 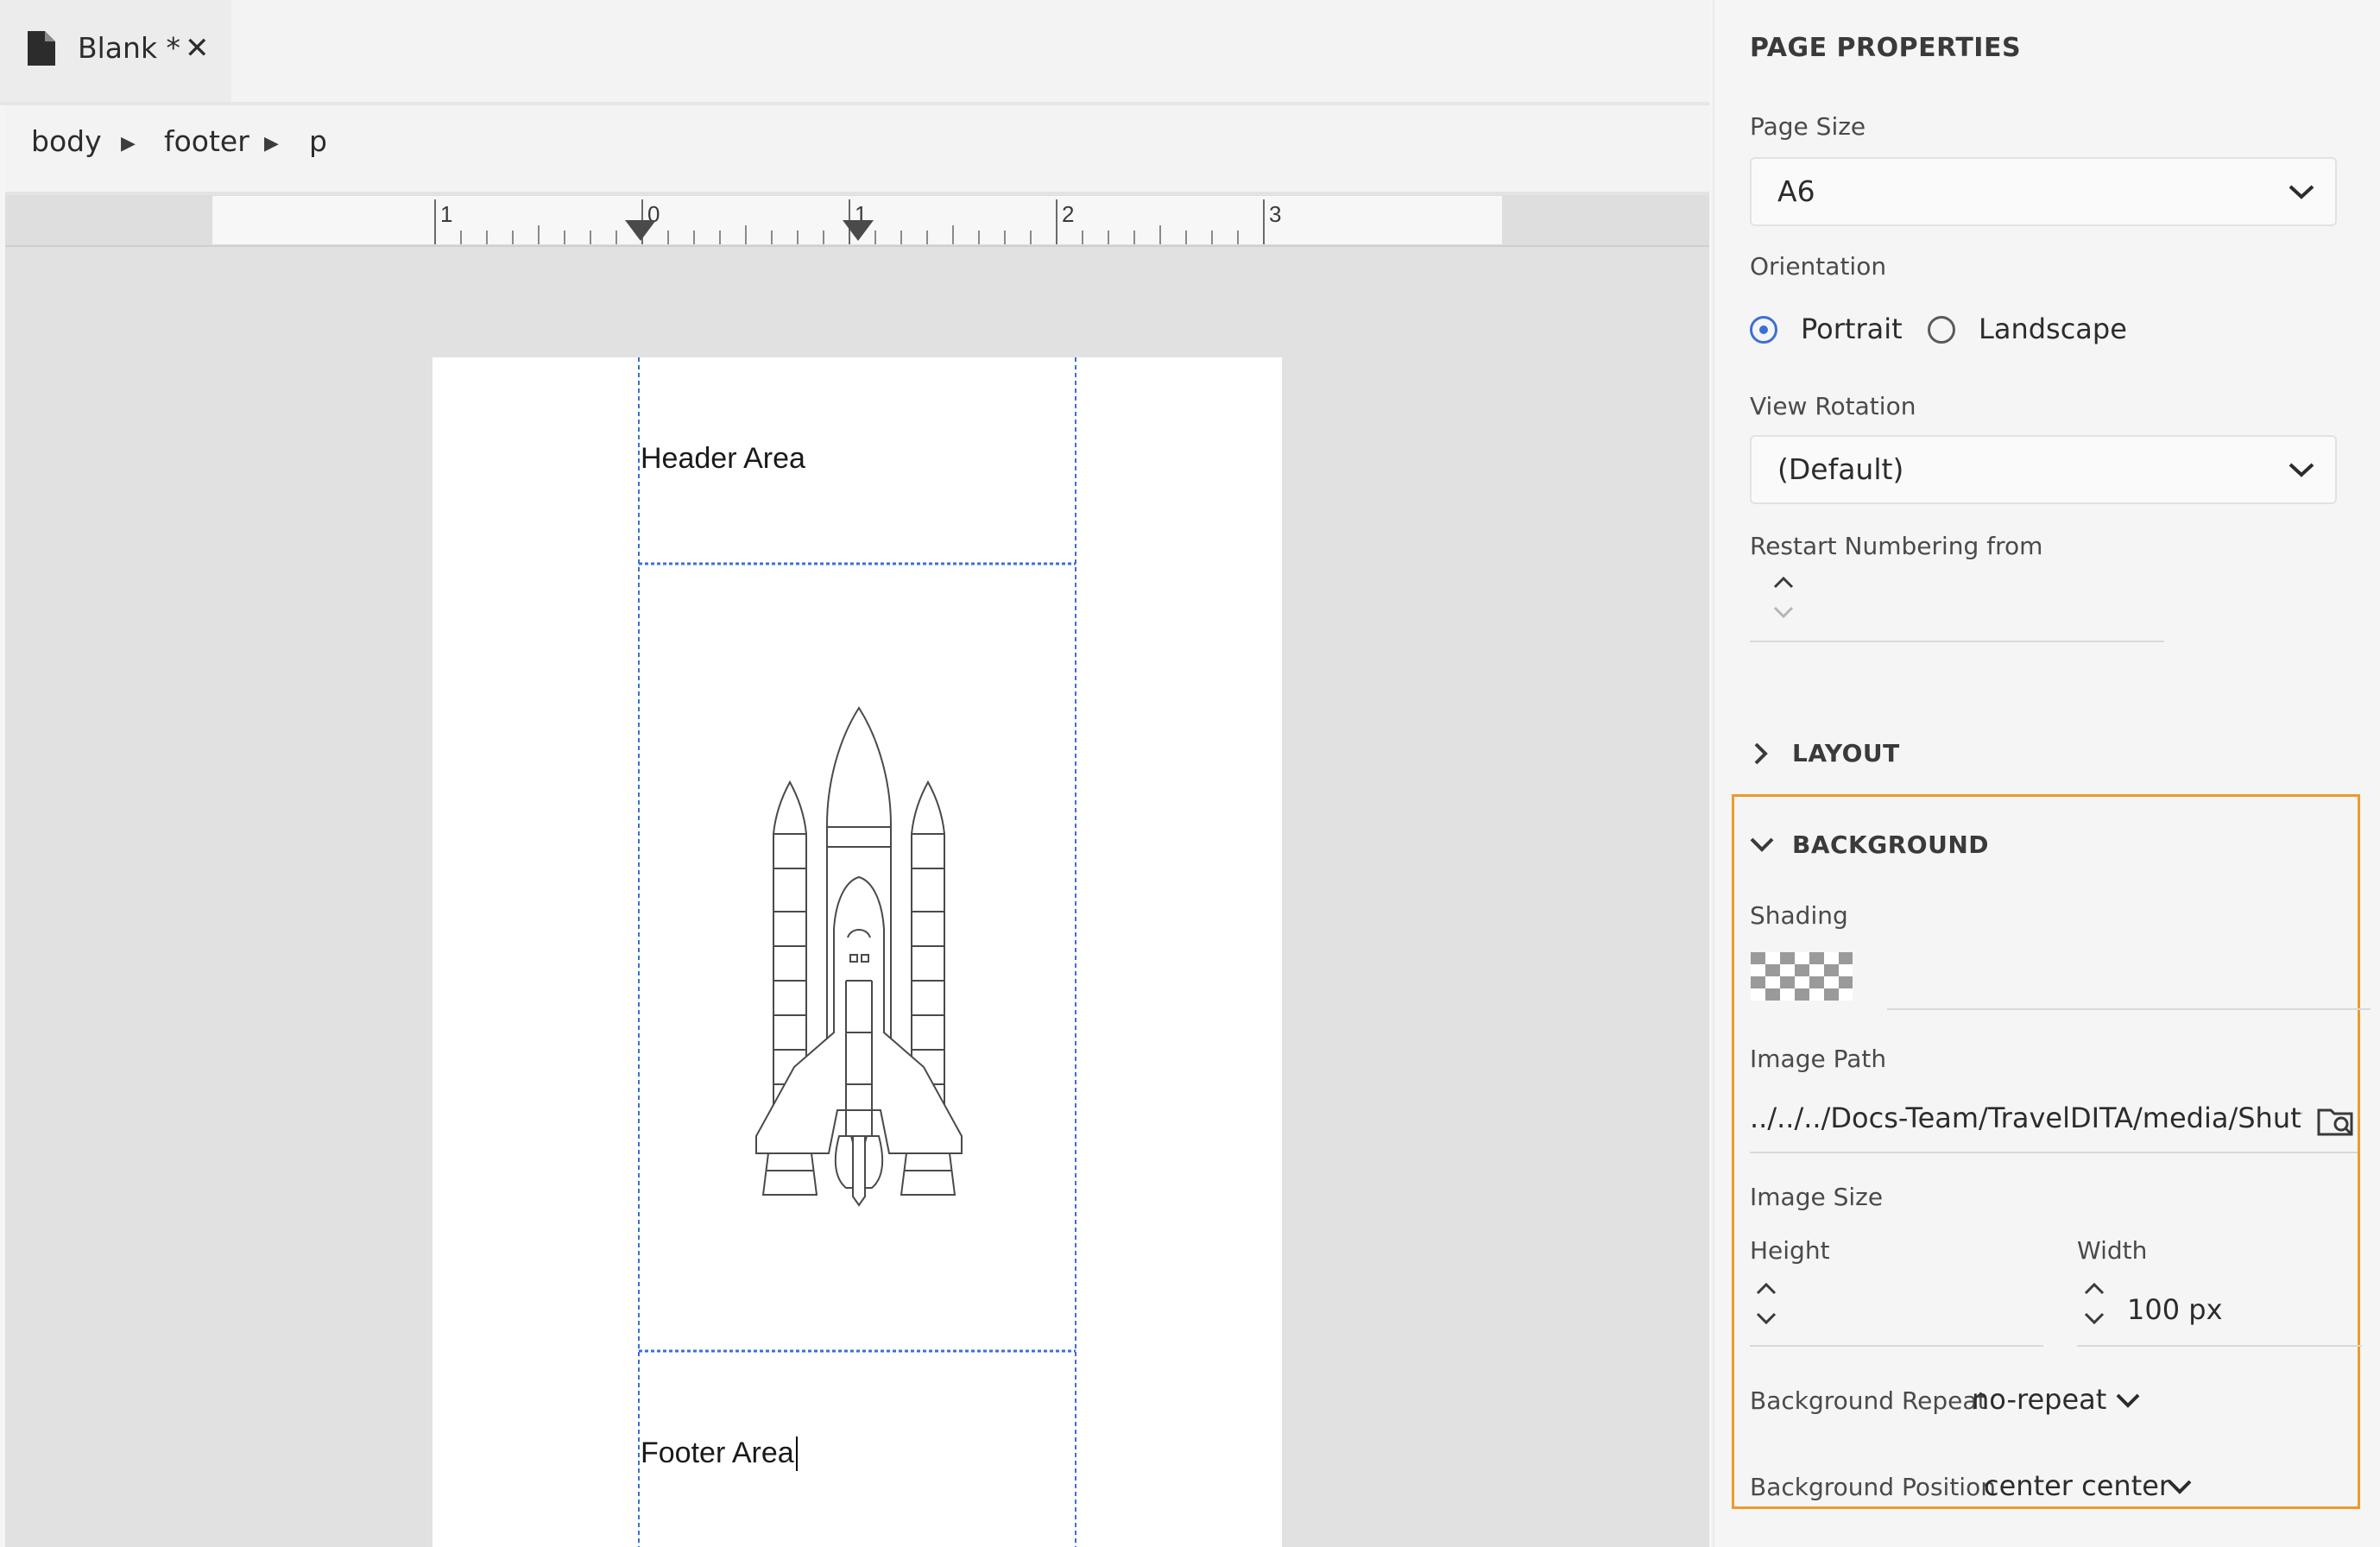 What do you see at coordinates (2219, 1346) in the screenshot?
I see `width-underline` at bounding box center [2219, 1346].